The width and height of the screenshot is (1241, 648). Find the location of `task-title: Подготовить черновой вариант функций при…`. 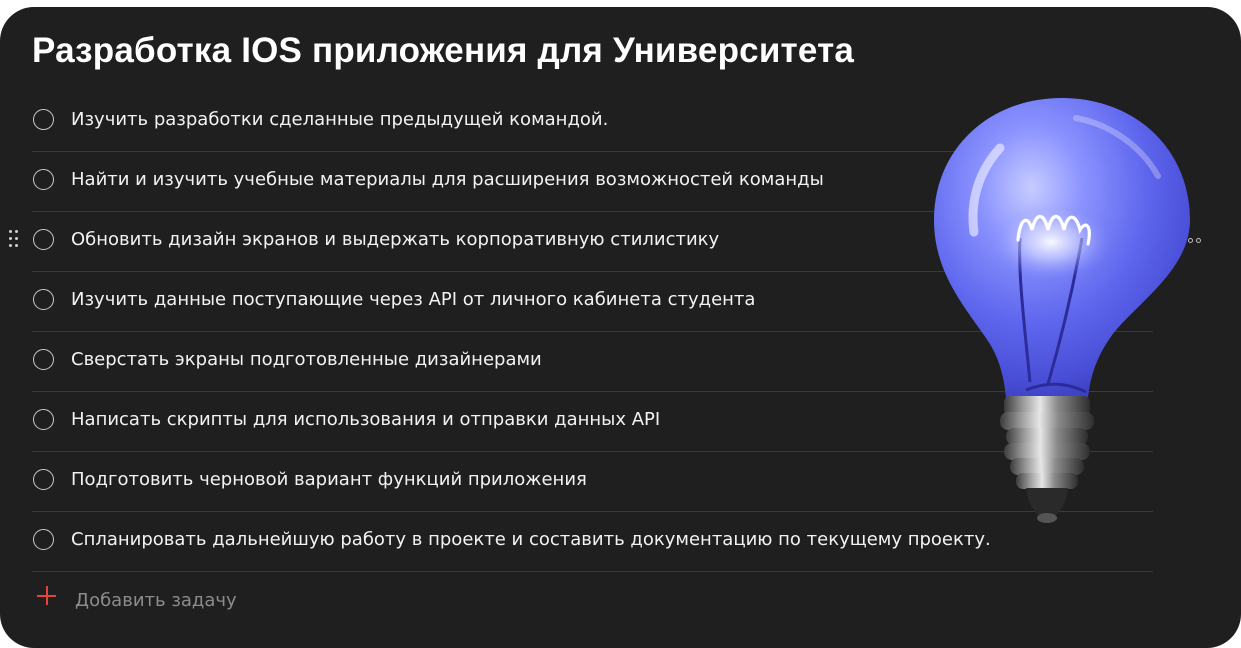

task-title: Подготовить черновой вариант функций при… is located at coordinates (329, 479).